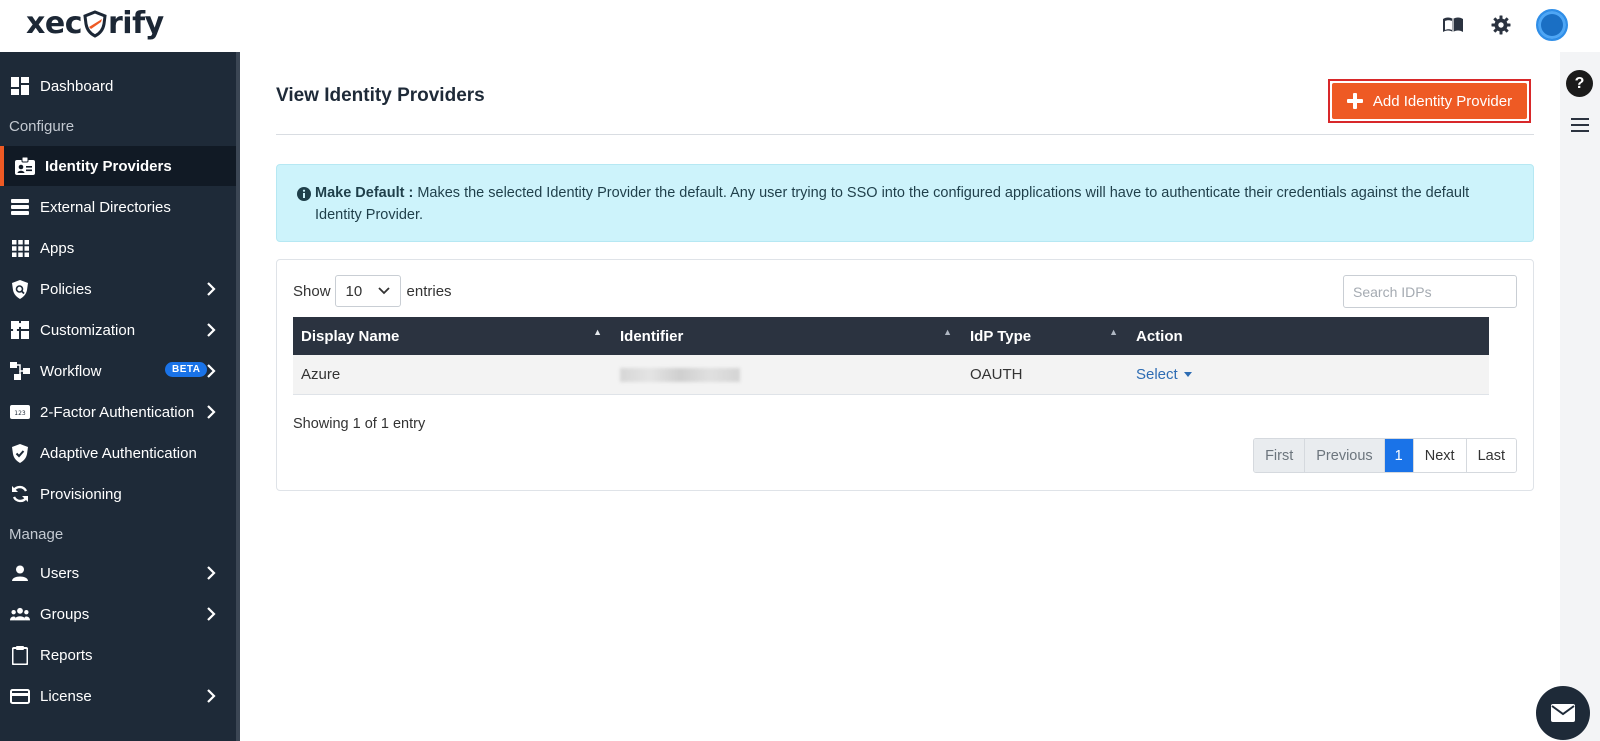 The height and width of the screenshot is (741, 1600). I want to click on sidebar-item-label: External Directories, so click(105, 207).